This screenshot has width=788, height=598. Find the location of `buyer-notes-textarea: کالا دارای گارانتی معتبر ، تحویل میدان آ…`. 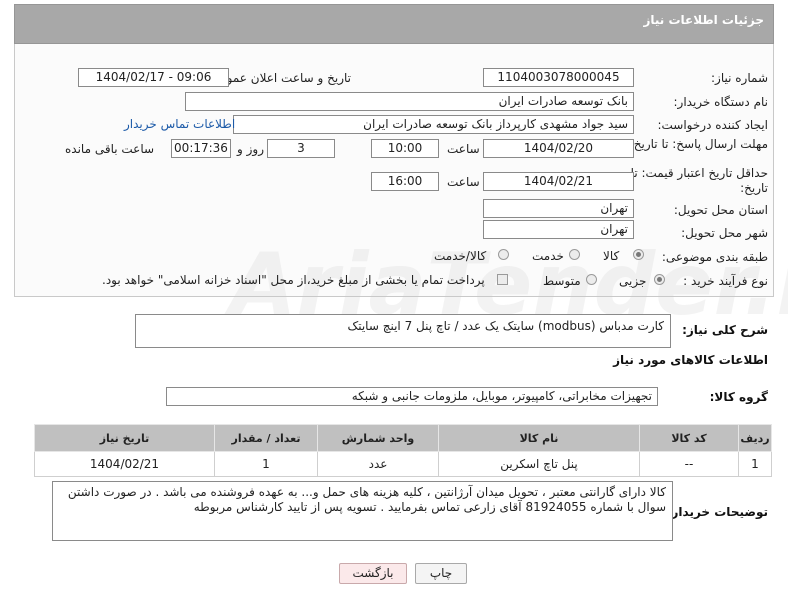

buyer-notes-textarea: کالا دارای گارانتی معتبر ، تحویل میدان آ… is located at coordinates (362, 511).